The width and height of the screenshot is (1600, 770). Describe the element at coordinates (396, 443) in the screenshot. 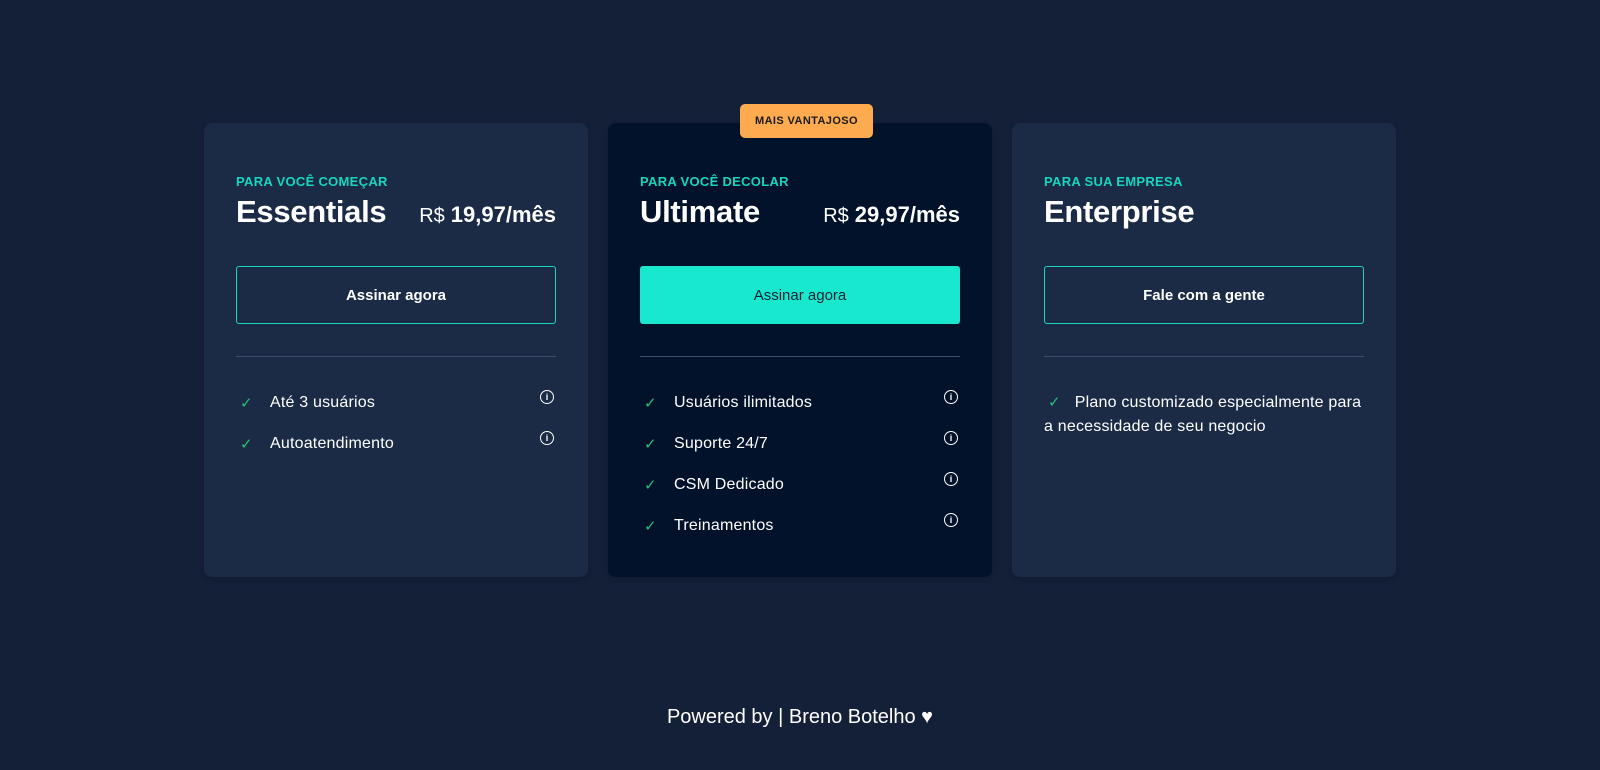

I see `feature-item: ✓ Autoatendimento i` at that location.